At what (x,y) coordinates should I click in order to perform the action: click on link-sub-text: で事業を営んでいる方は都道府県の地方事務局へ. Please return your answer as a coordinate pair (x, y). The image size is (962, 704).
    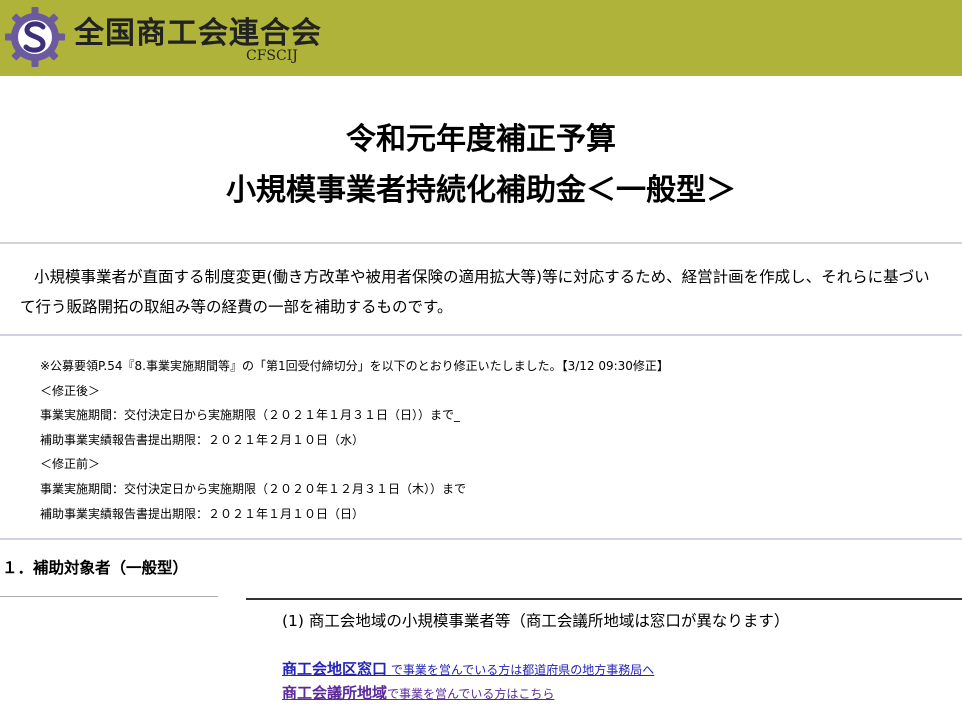
    Looking at the image, I should click on (521, 670).